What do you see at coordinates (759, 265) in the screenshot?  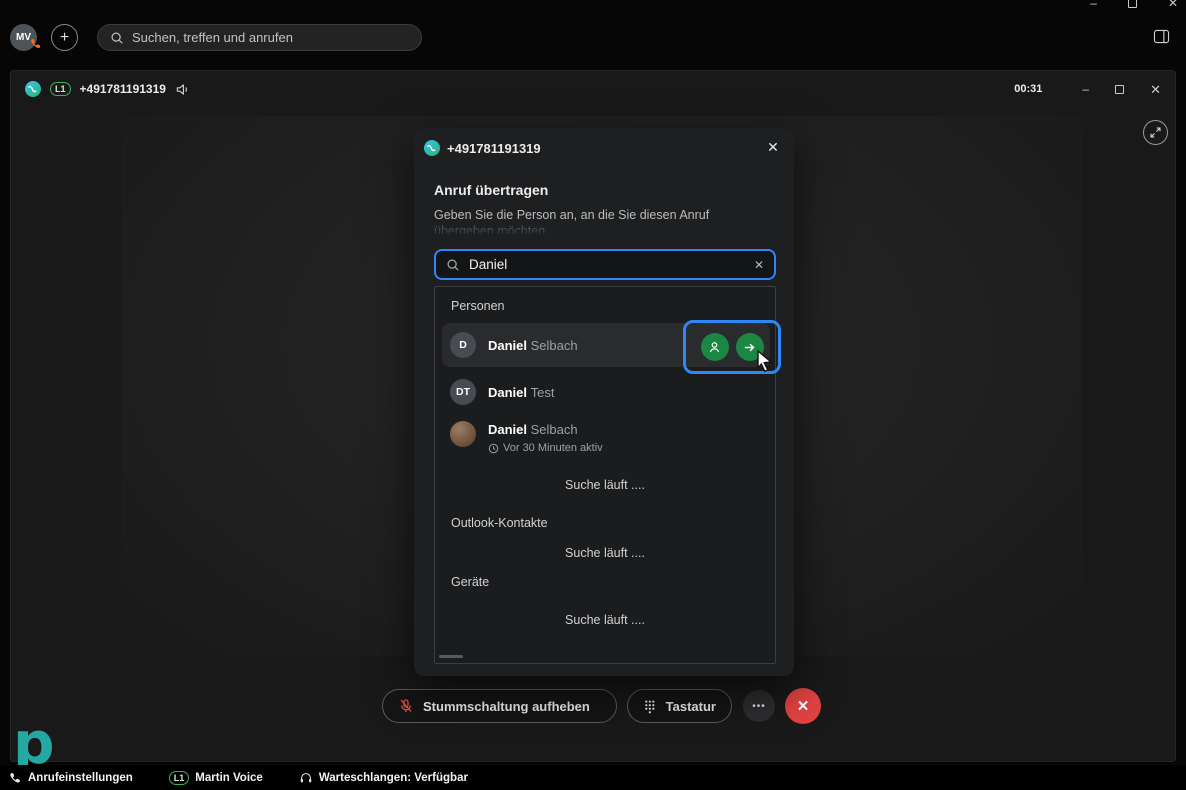 I see `clear-search-icon: ✕` at bounding box center [759, 265].